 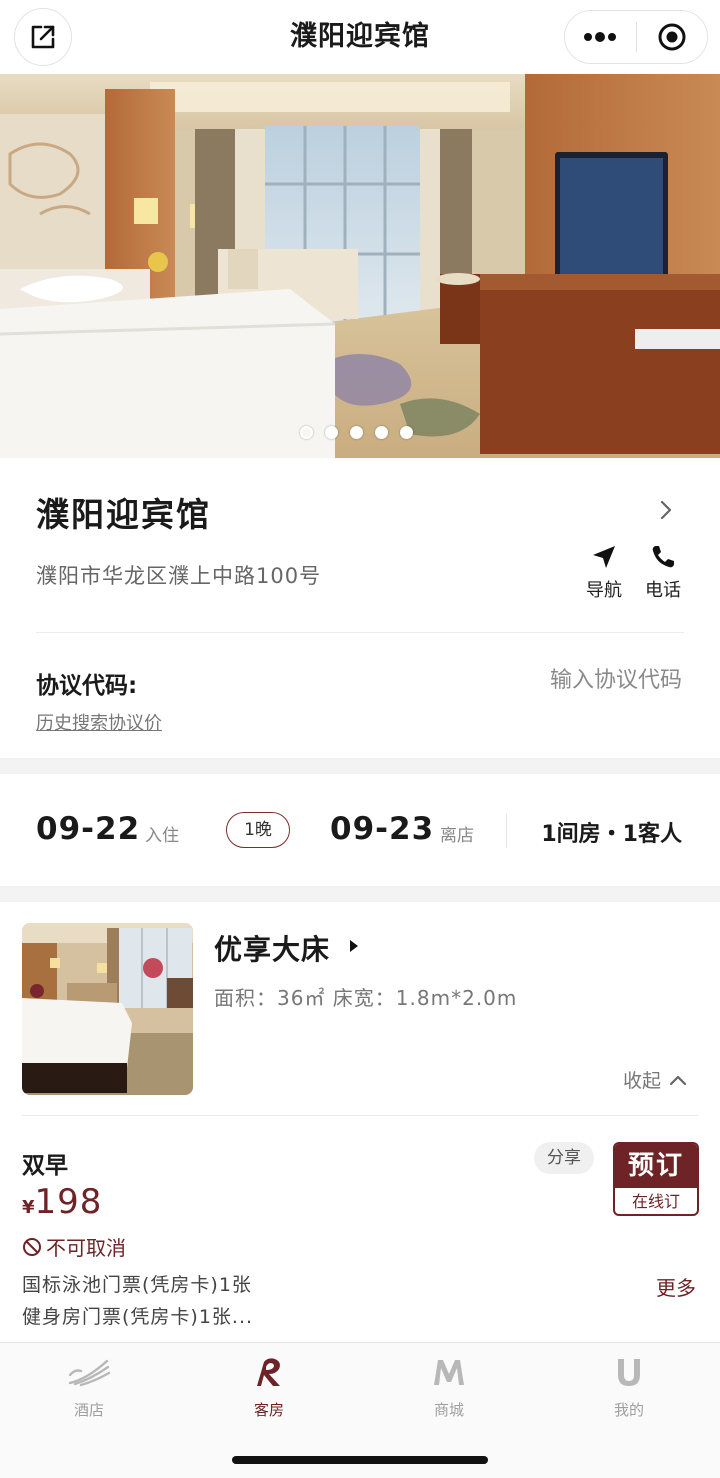 What do you see at coordinates (269, 1387) in the screenshot?
I see `tab-rooms: 客房` at bounding box center [269, 1387].